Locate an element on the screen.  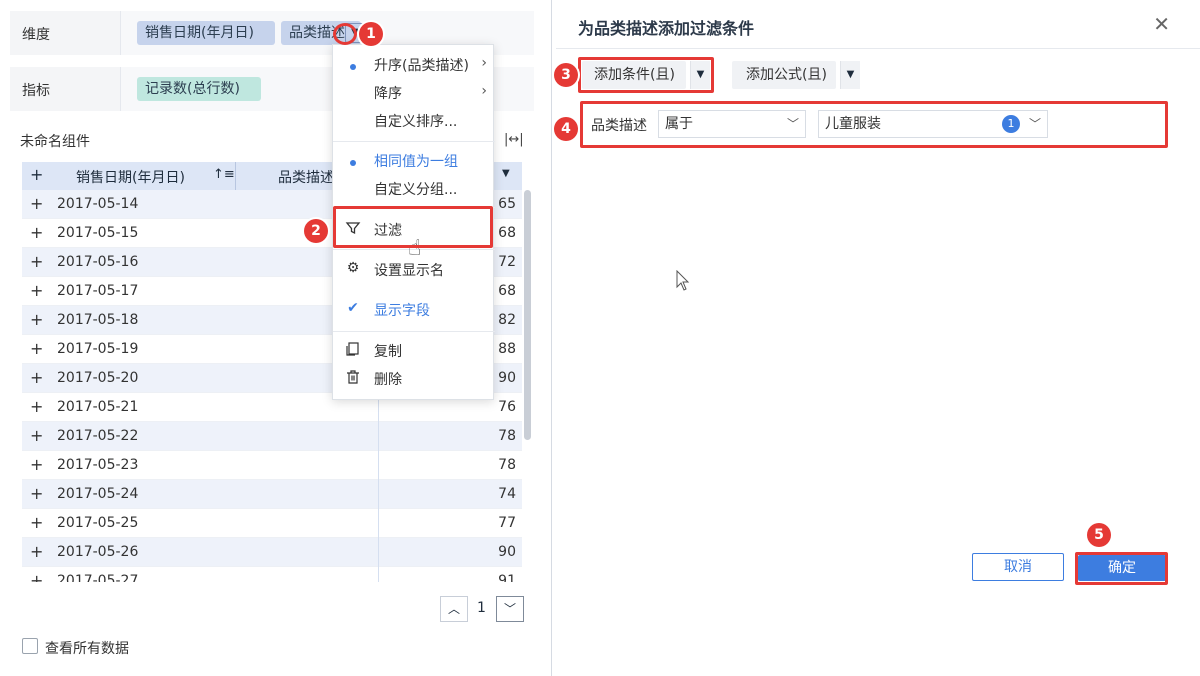
row-date: 2017-05-22 is located at coordinates (98, 436).